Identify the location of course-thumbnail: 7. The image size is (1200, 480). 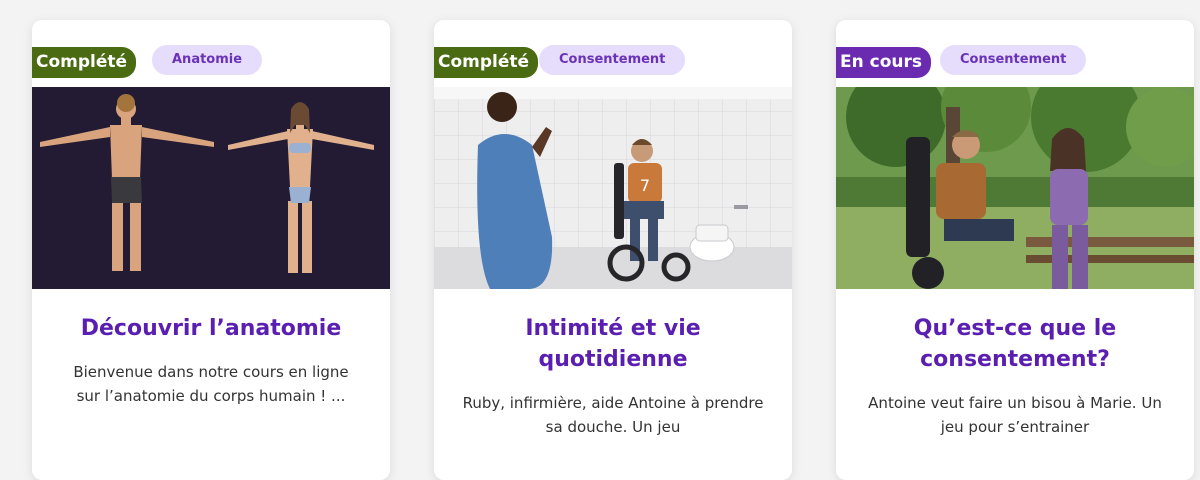
(613, 188).